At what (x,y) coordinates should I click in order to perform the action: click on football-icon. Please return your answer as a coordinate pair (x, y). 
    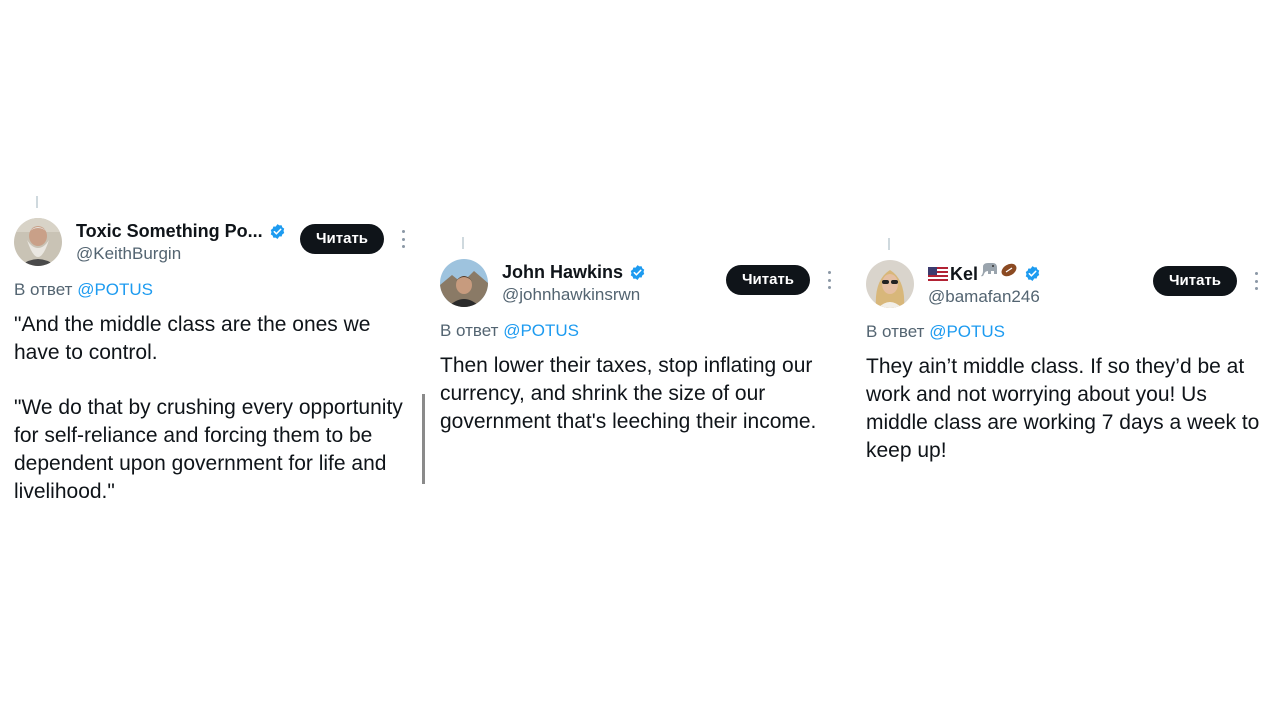
    Looking at the image, I should click on (1009, 273).